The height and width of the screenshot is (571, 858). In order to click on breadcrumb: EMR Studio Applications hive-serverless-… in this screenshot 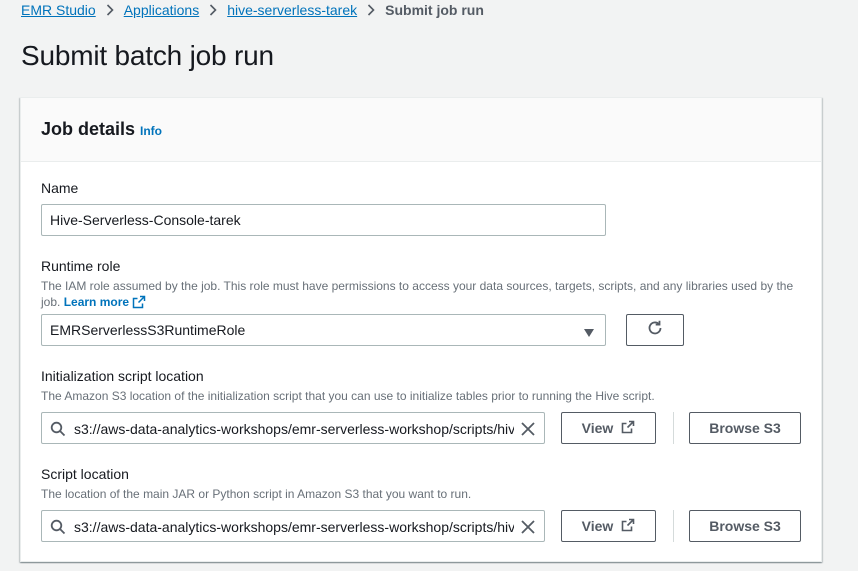, I will do `click(252, 10)`.